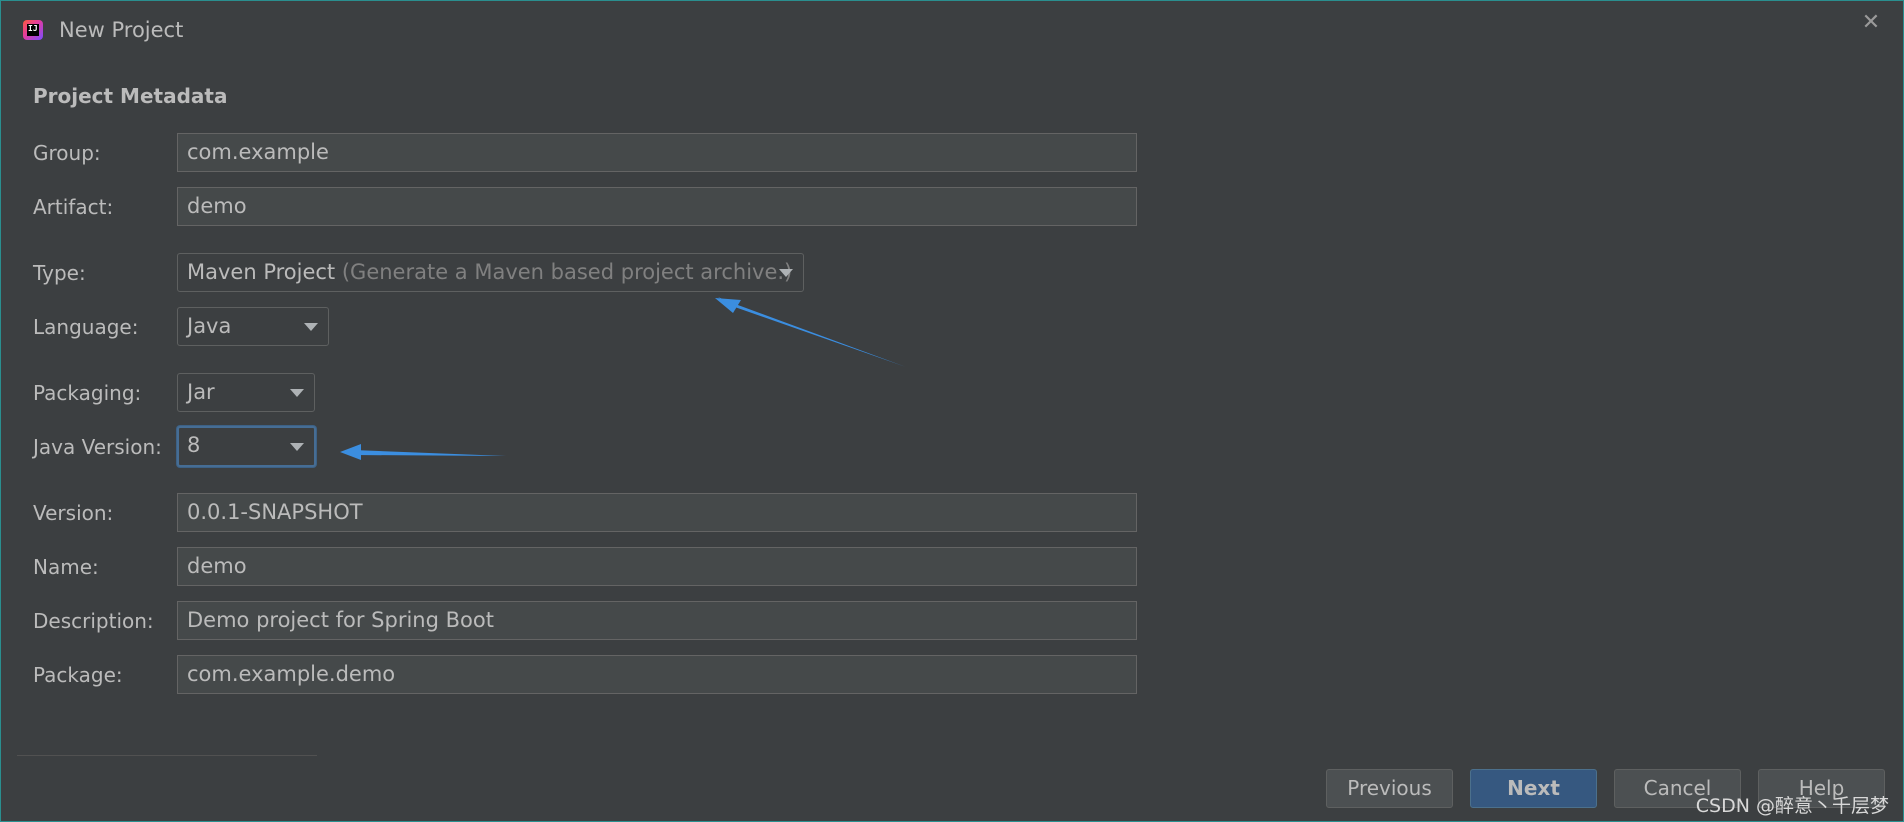  I want to click on type-value: Maven Project, so click(261, 272).